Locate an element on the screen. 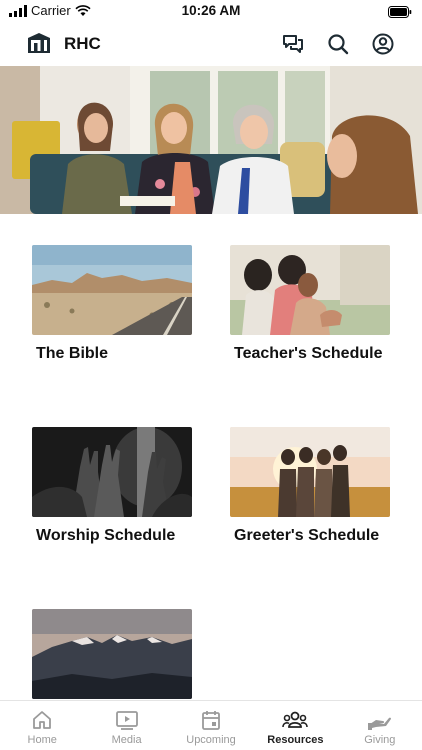 This screenshot has width=422, height=750. card-title: The Bible is located at coordinates (72, 353).